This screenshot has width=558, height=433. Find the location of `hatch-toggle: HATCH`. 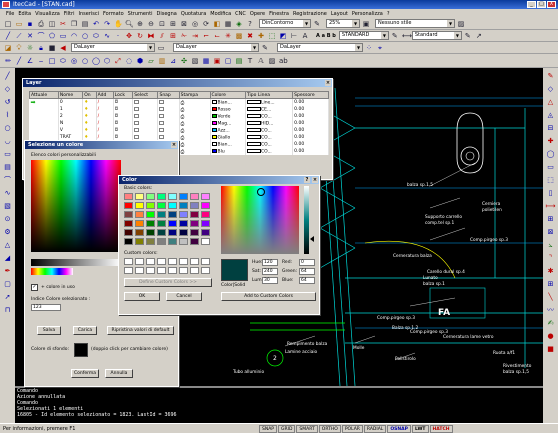

hatch-toggle: HATCH is located at coordinates (441, 428).